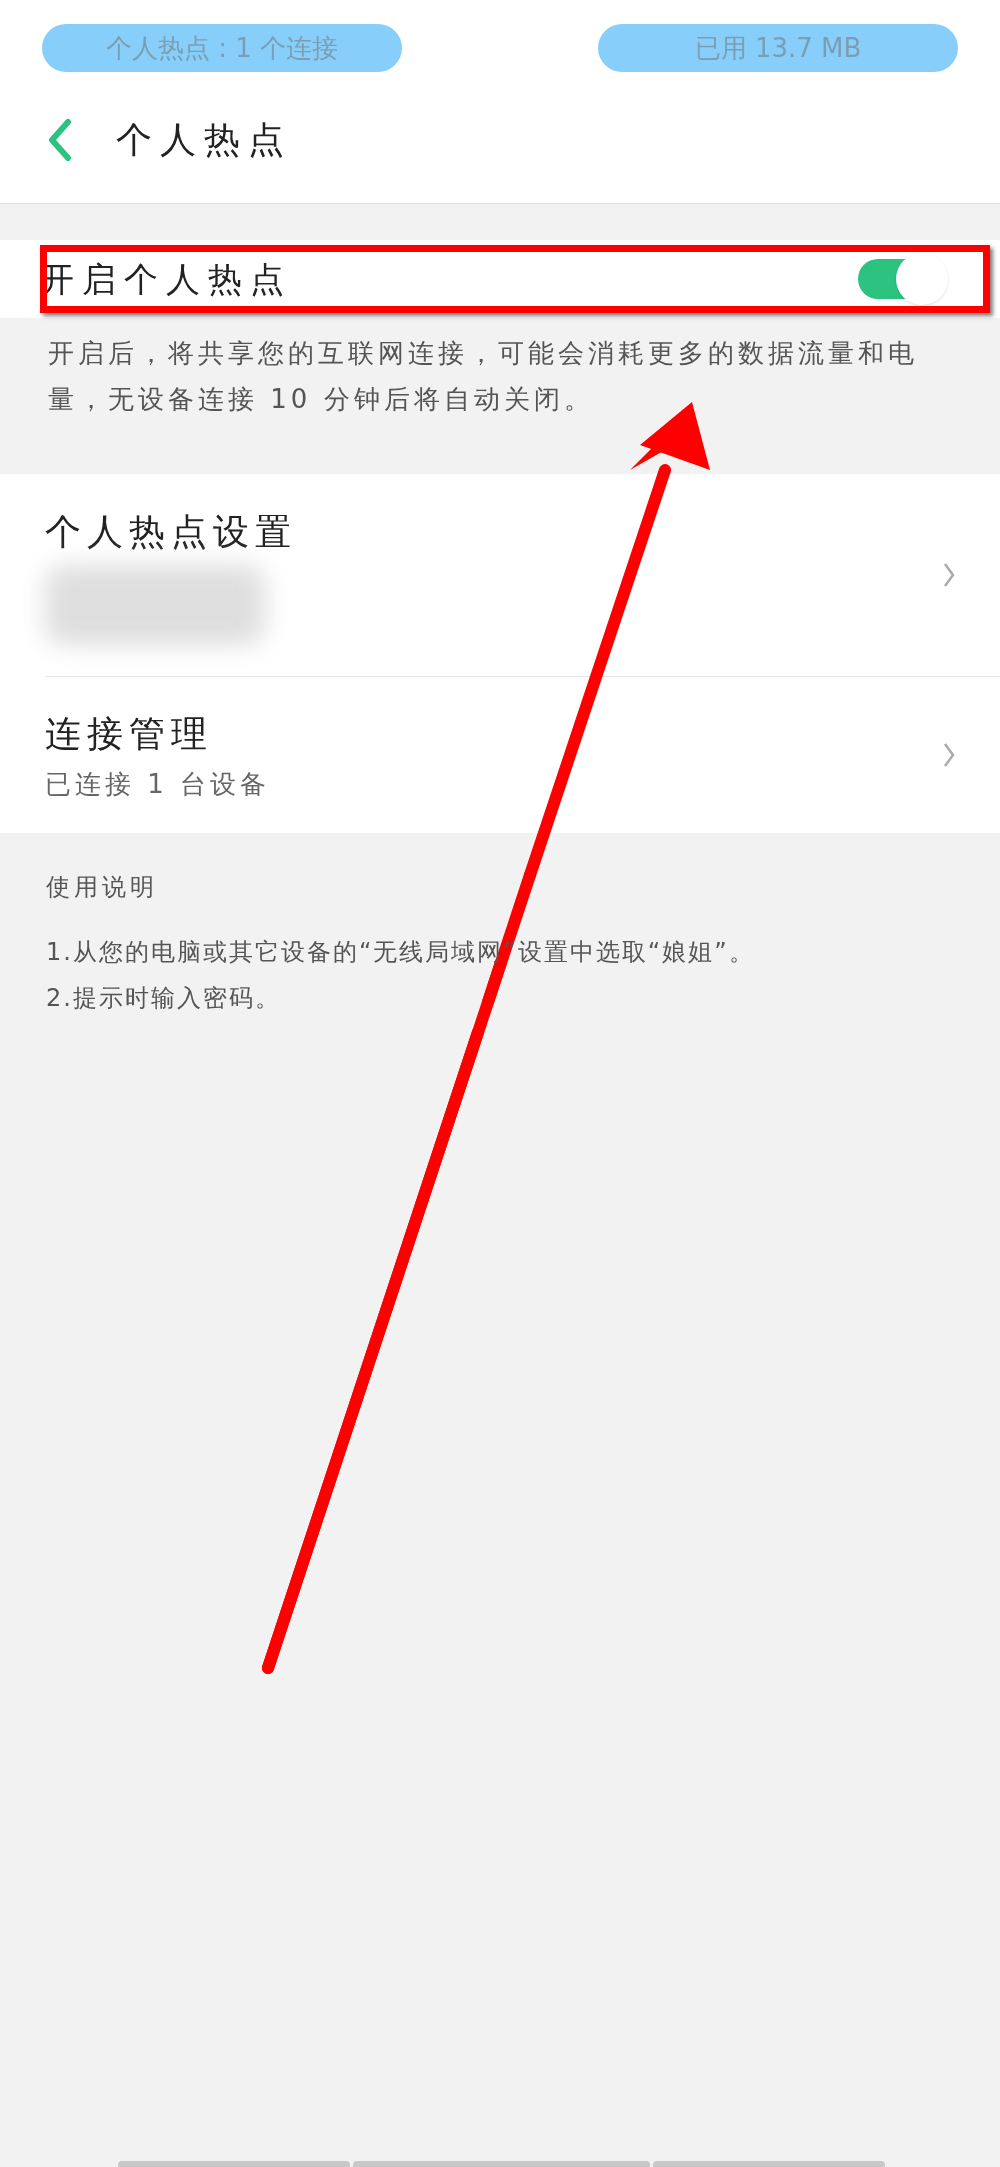 The height and width of the screenshot is (2167, 1000). Describe the element at coordinates (903, 279) in the screenshot. I see `toggle-switch` at that location.